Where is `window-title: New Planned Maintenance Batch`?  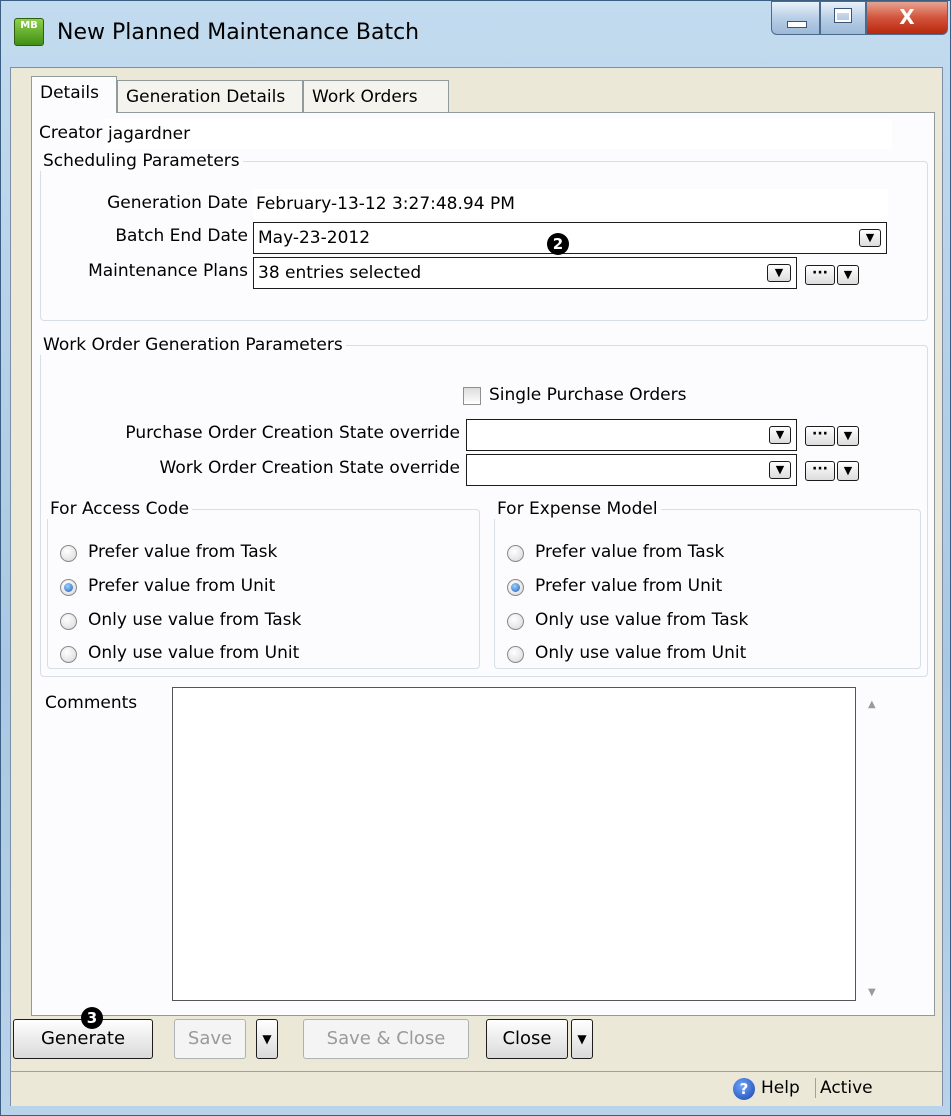
window-title: New Planned Maintenance Batch is located at coordinates (238, 32).